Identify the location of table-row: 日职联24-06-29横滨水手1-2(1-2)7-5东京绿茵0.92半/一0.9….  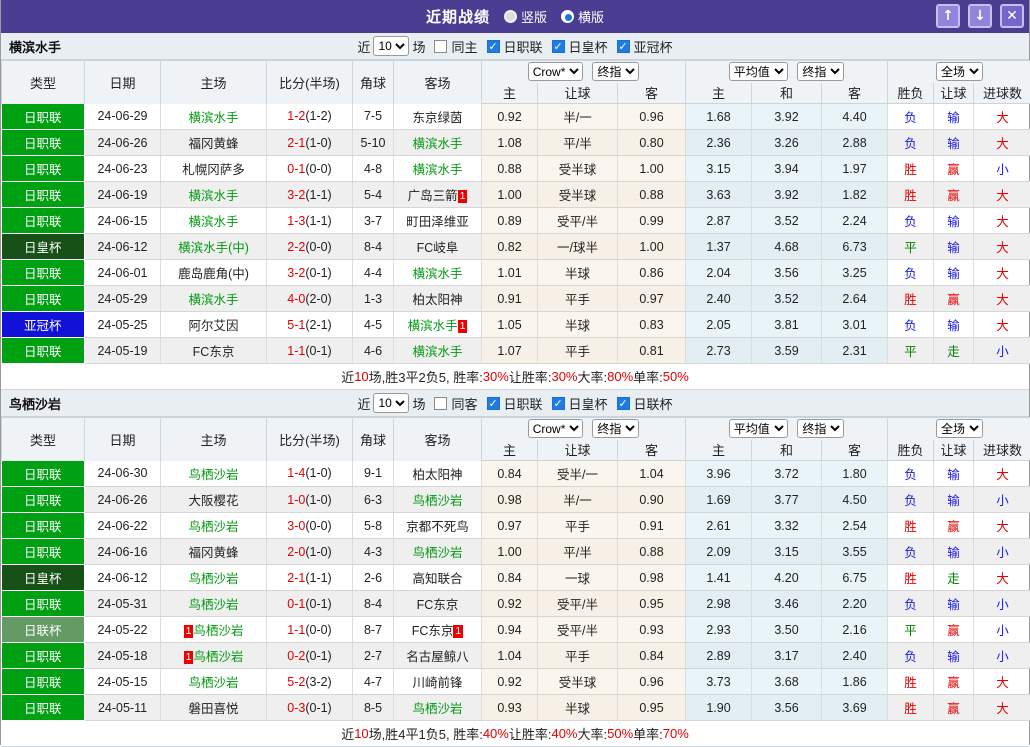
(516, 117).